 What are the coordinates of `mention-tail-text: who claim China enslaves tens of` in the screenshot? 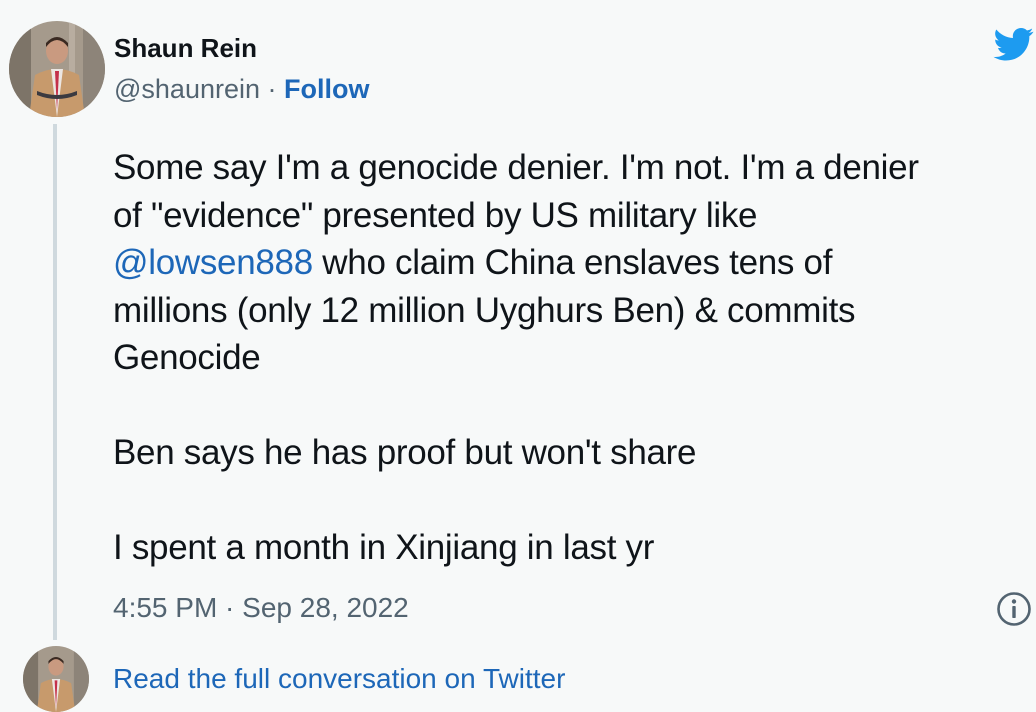 It's located at (572, 262).